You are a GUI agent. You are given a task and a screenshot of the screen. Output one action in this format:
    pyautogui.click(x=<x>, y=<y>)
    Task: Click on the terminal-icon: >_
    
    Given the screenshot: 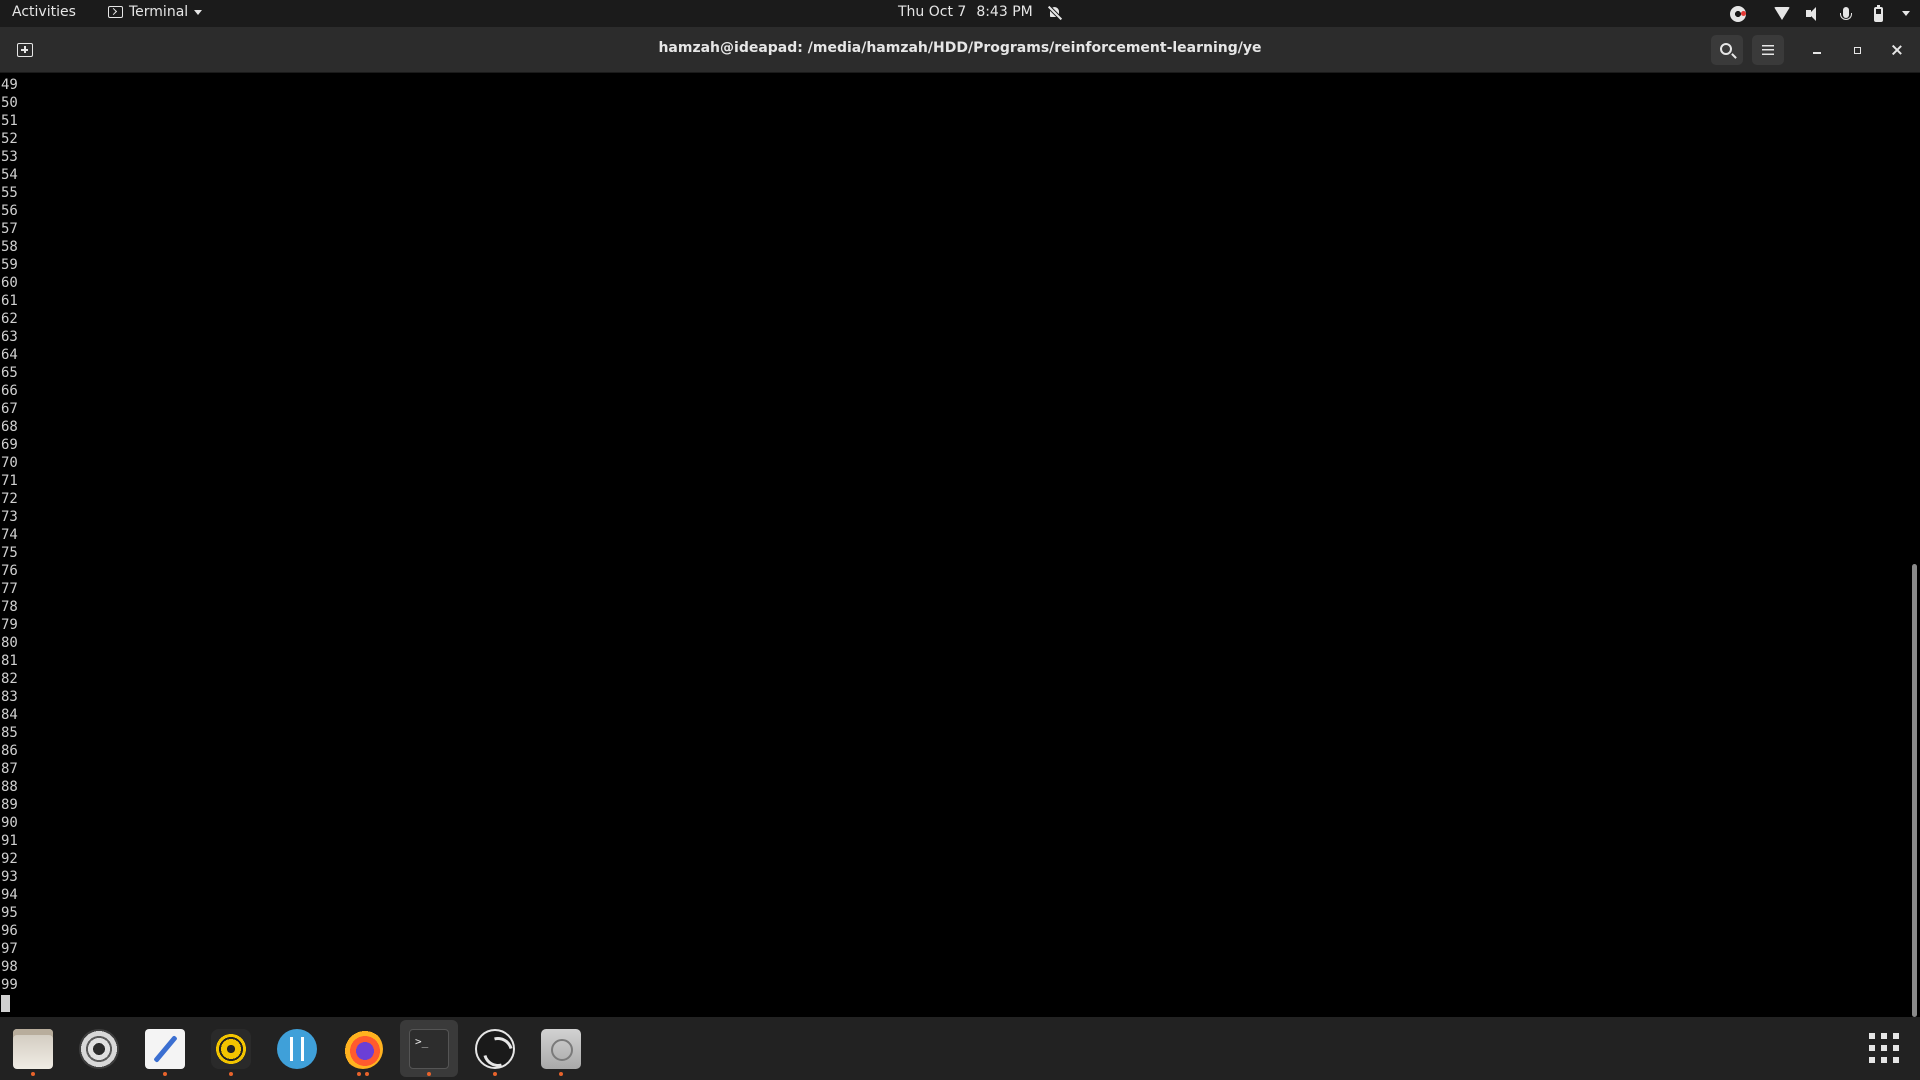 What is the action you would take?
    pyautogui.click(x=429, y=1048)
    